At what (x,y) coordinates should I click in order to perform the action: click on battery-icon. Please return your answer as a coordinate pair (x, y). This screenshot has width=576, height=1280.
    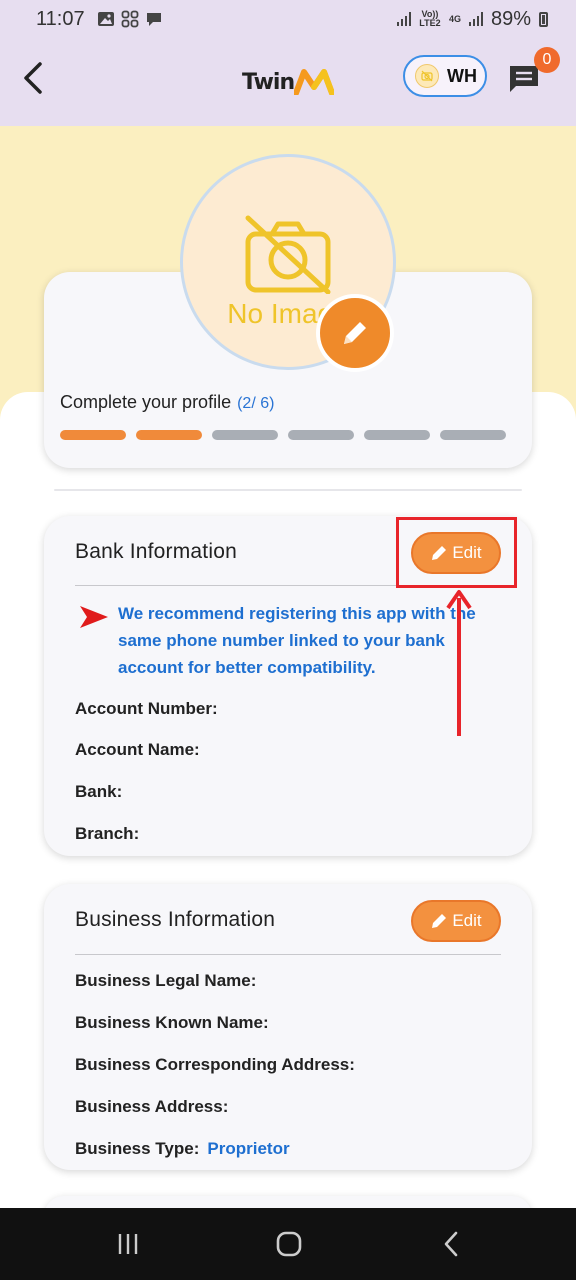
    Looking at the image, I should click on (543, 19).